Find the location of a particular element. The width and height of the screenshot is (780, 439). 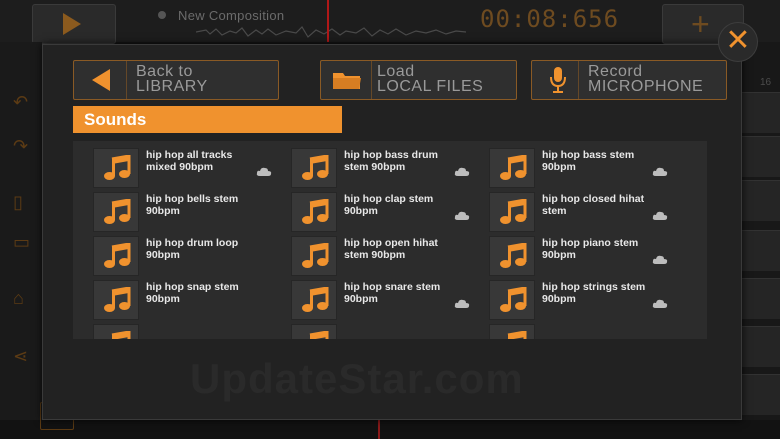

redo-icon: ↷ is located at coordinates (22, 146).